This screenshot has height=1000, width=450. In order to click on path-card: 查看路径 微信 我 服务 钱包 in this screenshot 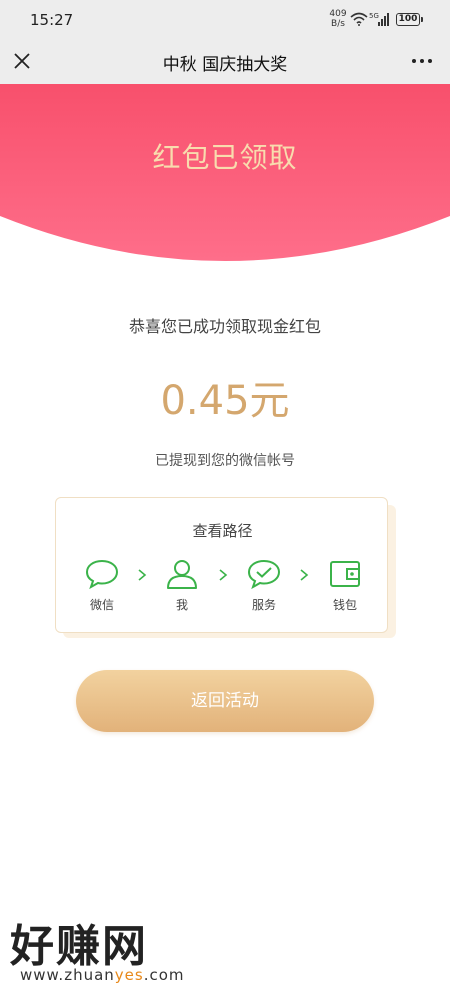, I will do `click(221, 565)`.